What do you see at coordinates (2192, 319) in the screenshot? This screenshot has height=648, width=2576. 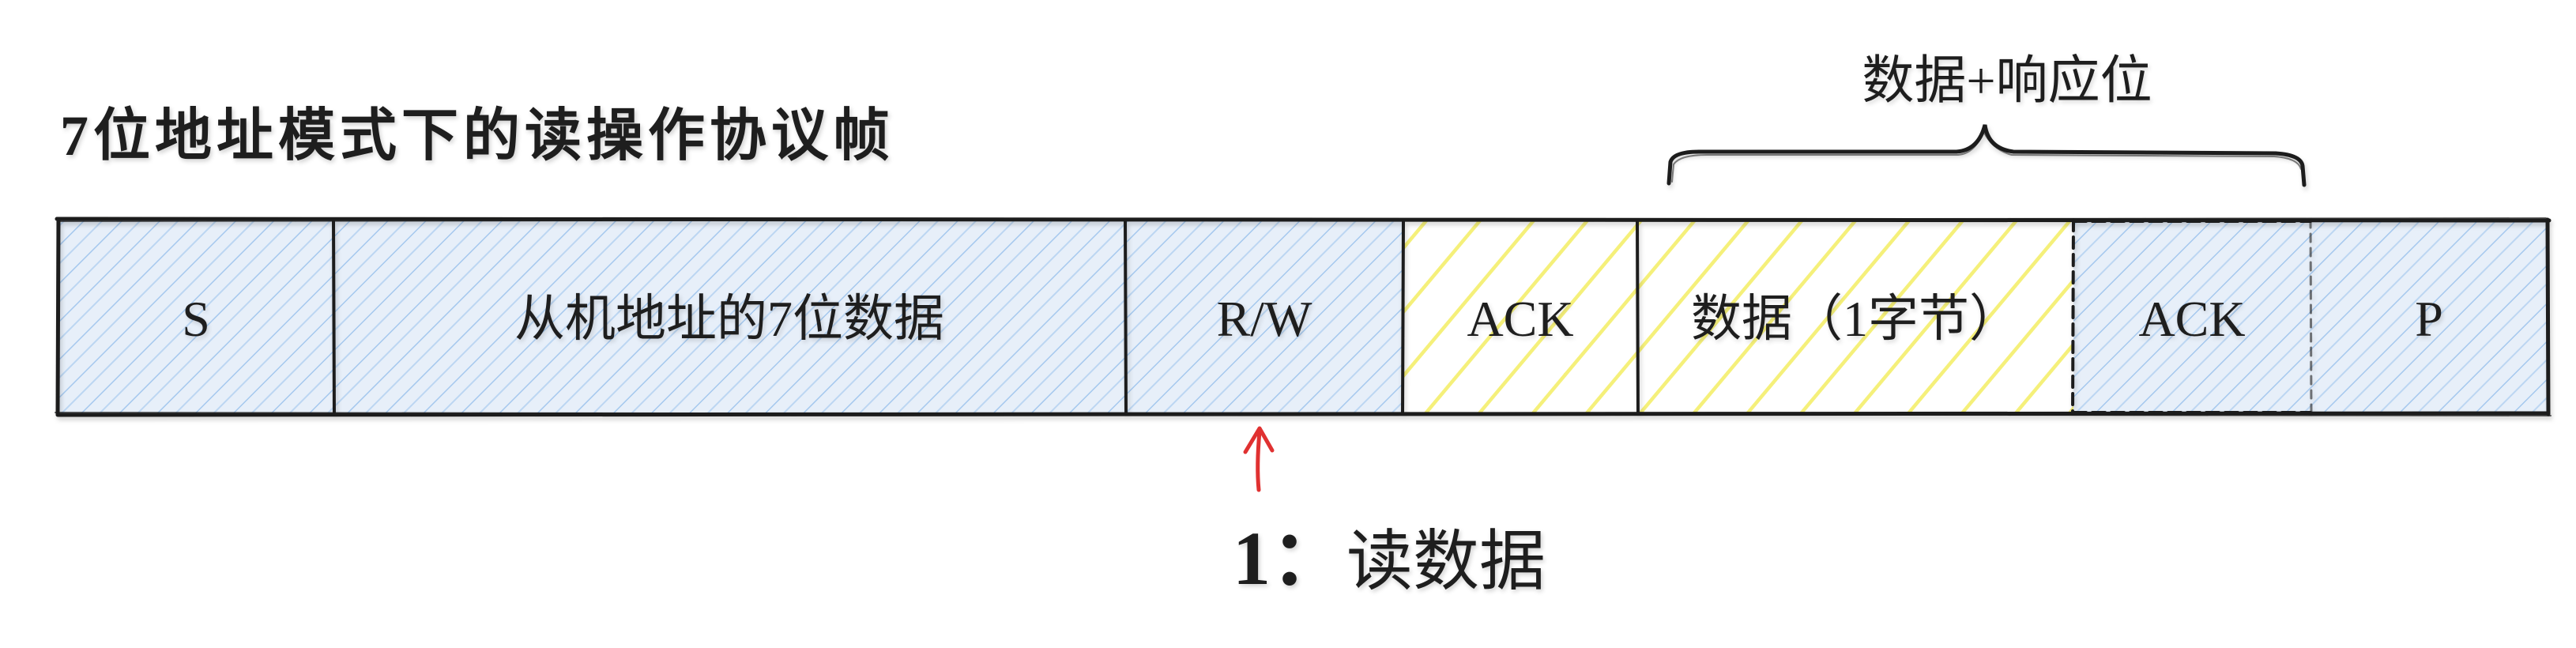 I see `cell-label-ack2: ACK` at bounding box center [2192, 319].